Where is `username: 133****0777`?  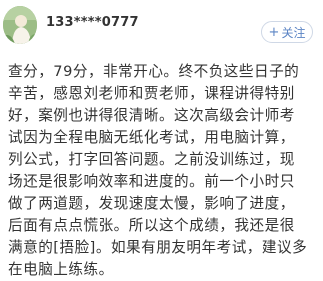 username: 133****0777 is located at coordinates (92, 22).